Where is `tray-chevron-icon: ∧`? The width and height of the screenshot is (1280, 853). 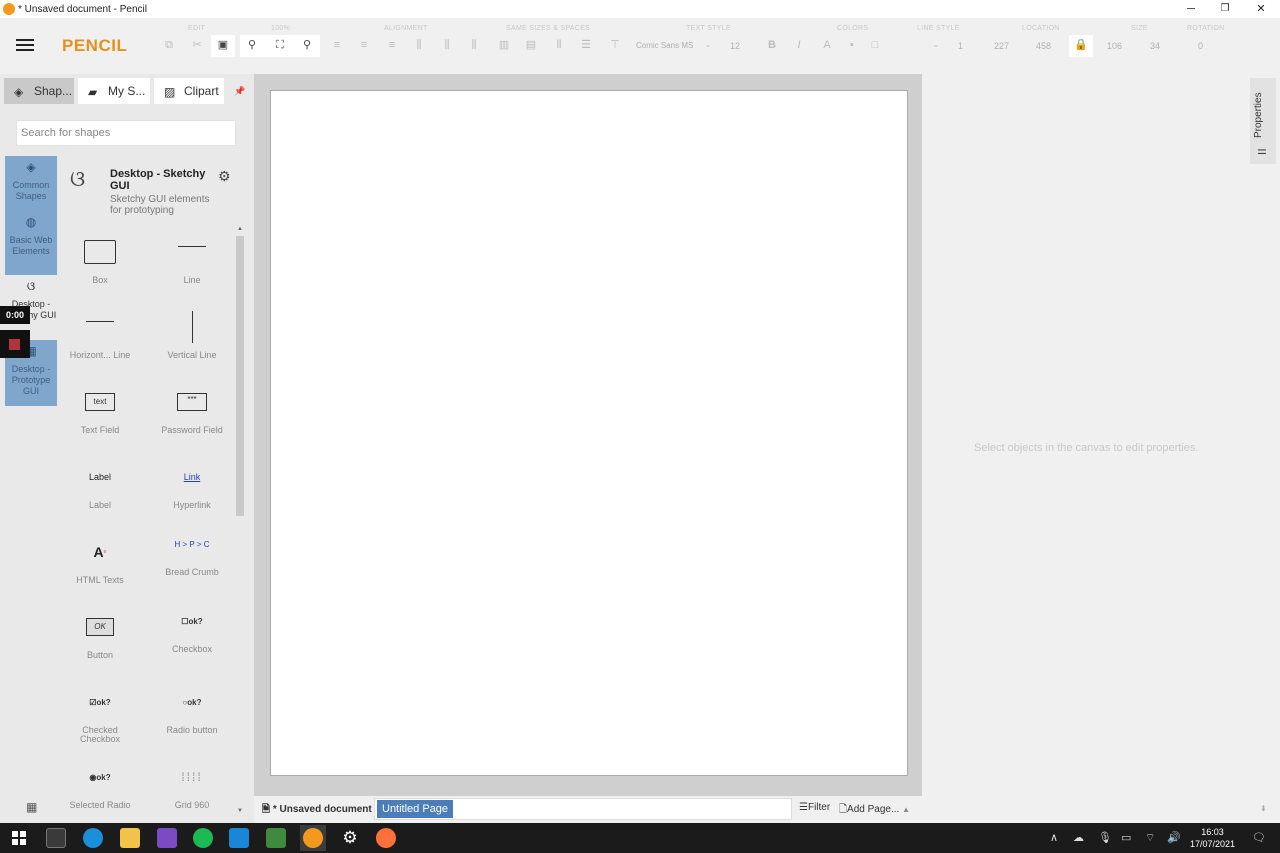
tray-chevron-icon: ∧ is located at coordinates (1054, 837).